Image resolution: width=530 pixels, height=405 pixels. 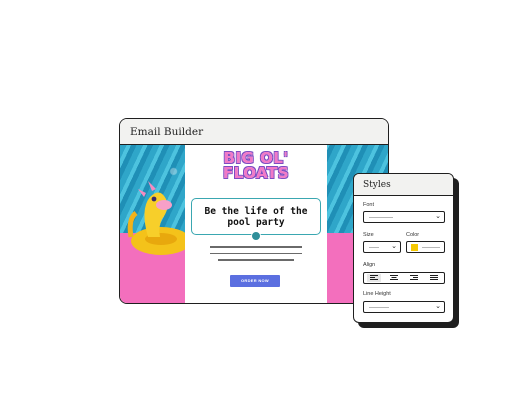 I want to click on text-align-group, so click(x=404, y=278).